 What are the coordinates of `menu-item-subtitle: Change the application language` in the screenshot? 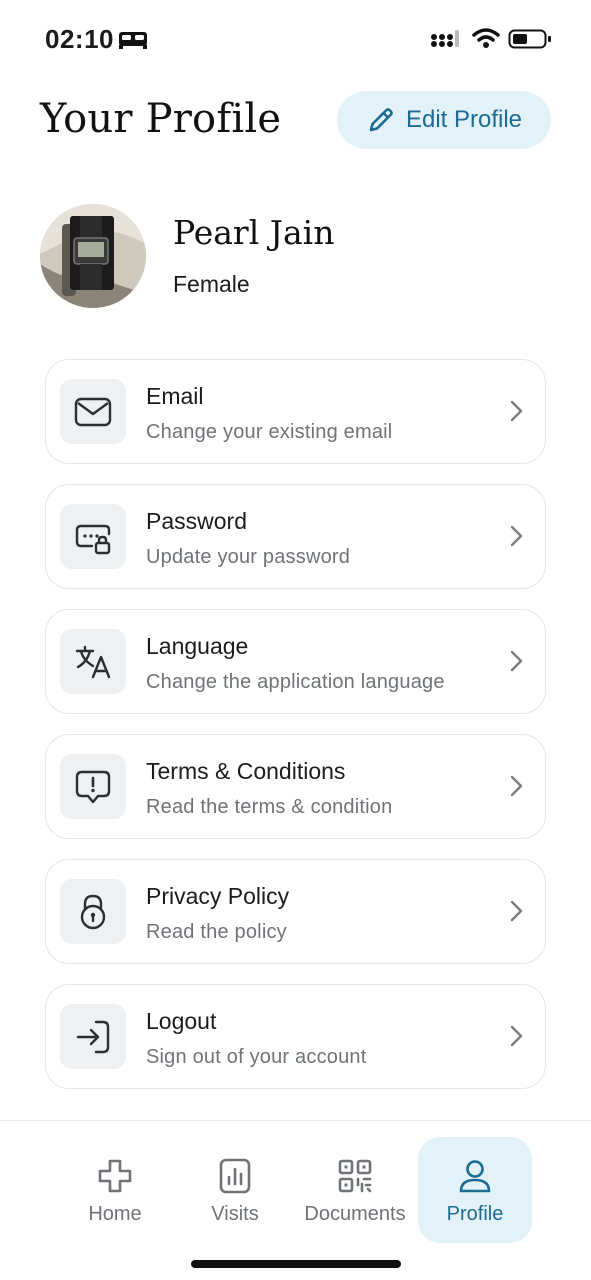 It's located at (295, 682).